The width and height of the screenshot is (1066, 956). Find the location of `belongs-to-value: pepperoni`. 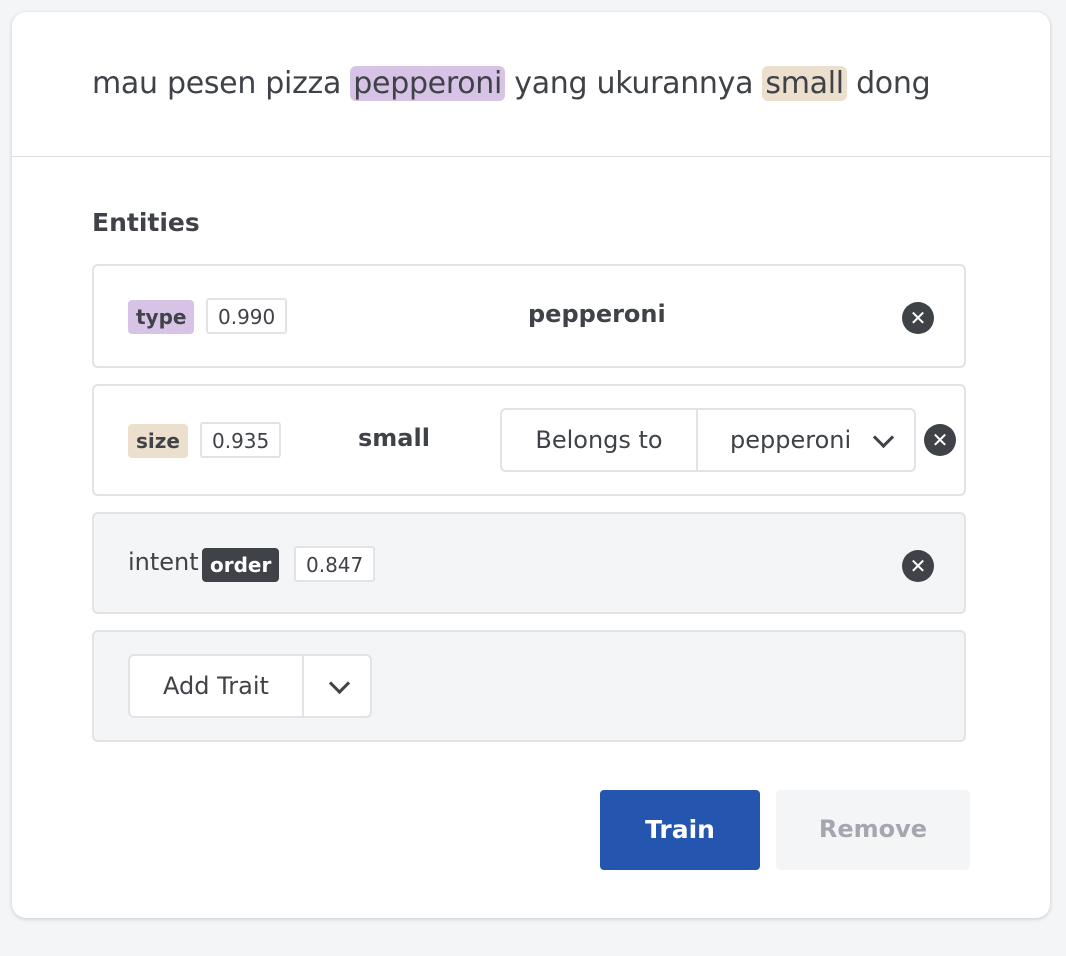

belongs-to-value: pepperoni is located at coordinates (806, 440).